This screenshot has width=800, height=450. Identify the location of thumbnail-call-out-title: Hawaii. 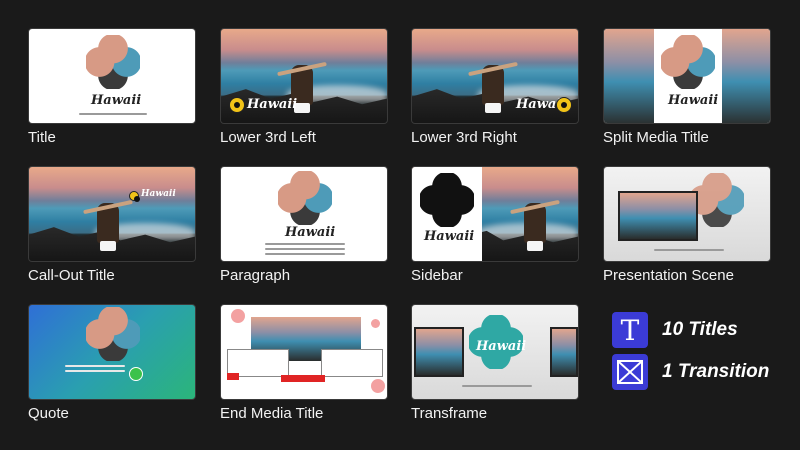
(112, 214).